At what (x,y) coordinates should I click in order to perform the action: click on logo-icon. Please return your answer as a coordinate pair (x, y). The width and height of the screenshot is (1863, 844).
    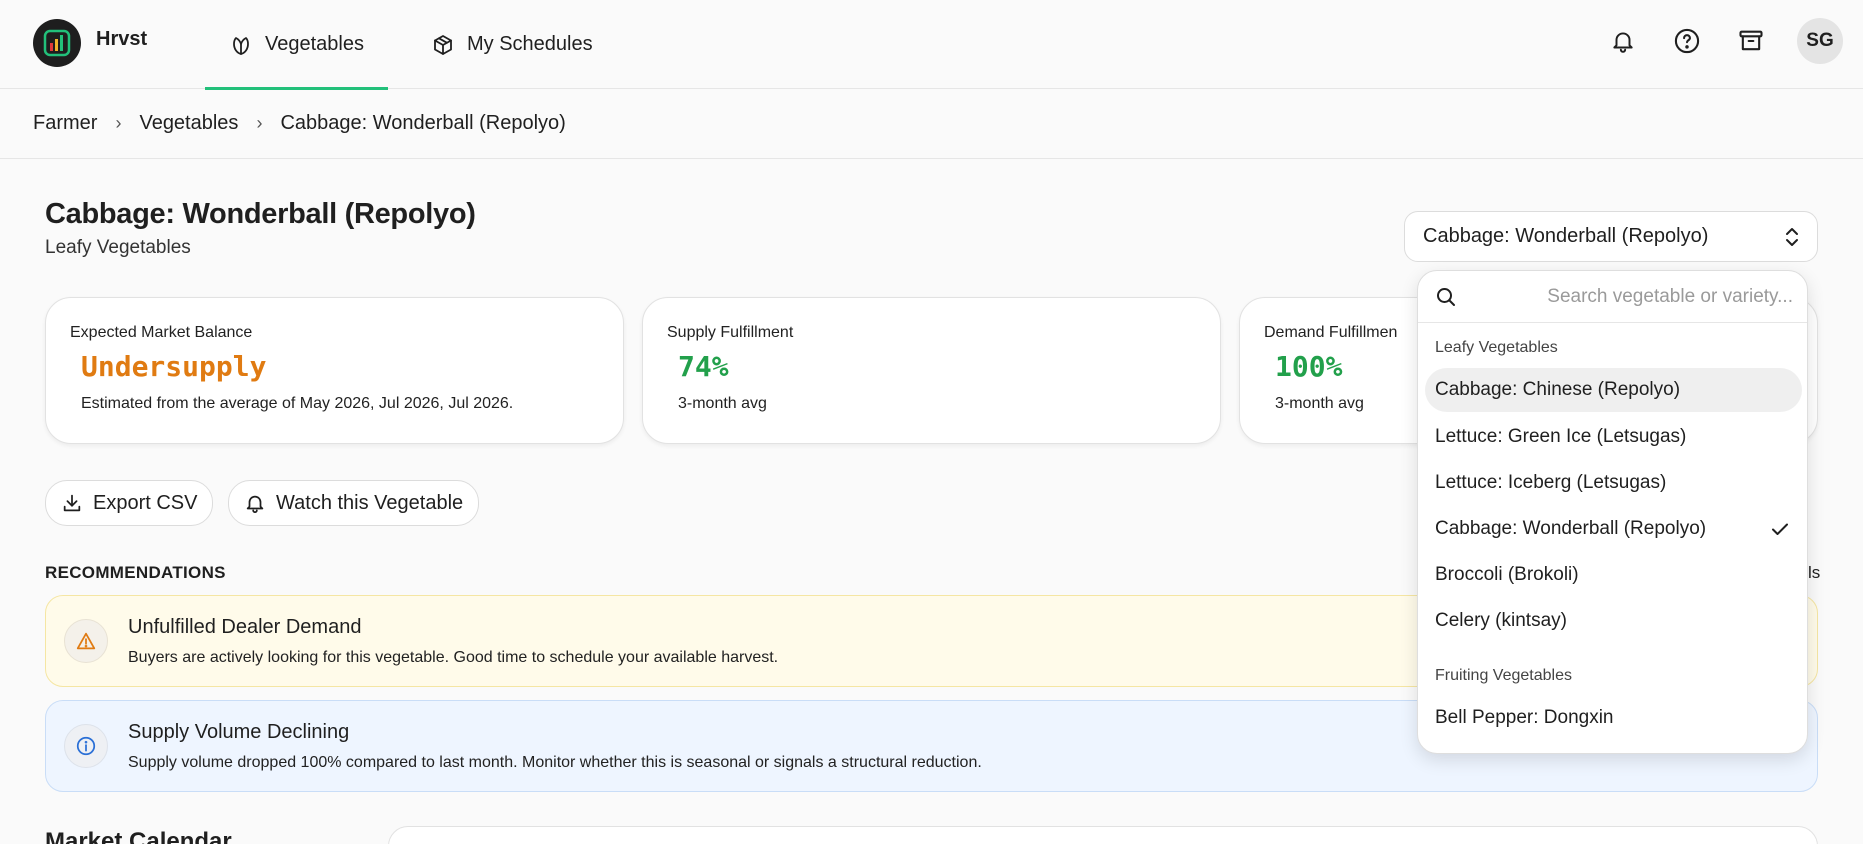
    Looking at the image, I should click on (57, 43).